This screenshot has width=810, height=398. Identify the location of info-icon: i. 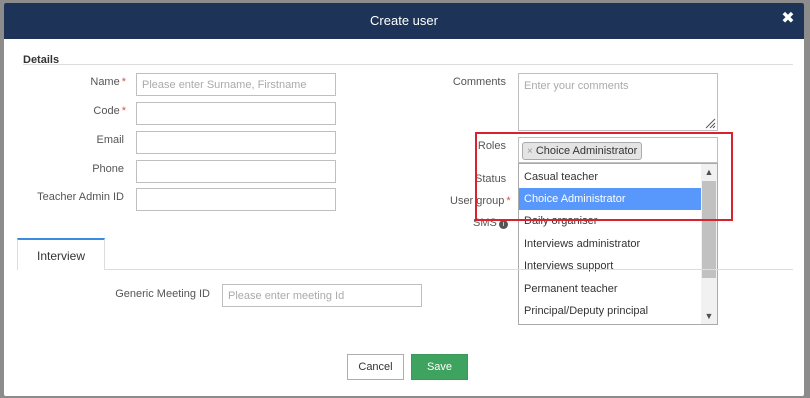
(503, 224).